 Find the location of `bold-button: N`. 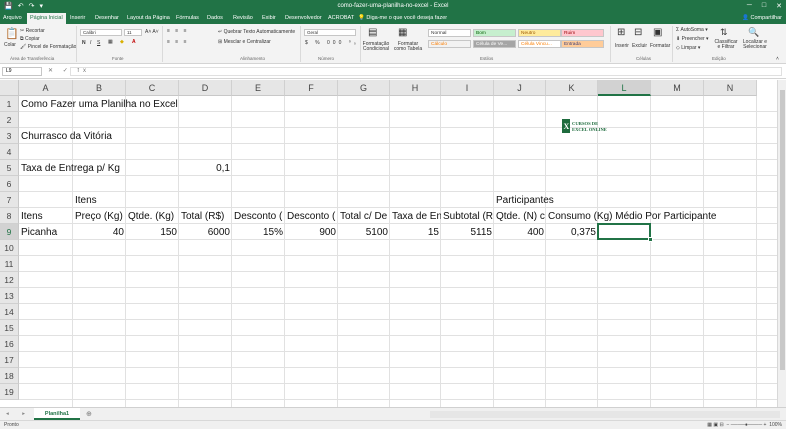

bold-button: N is located at coordinates (84, 43).